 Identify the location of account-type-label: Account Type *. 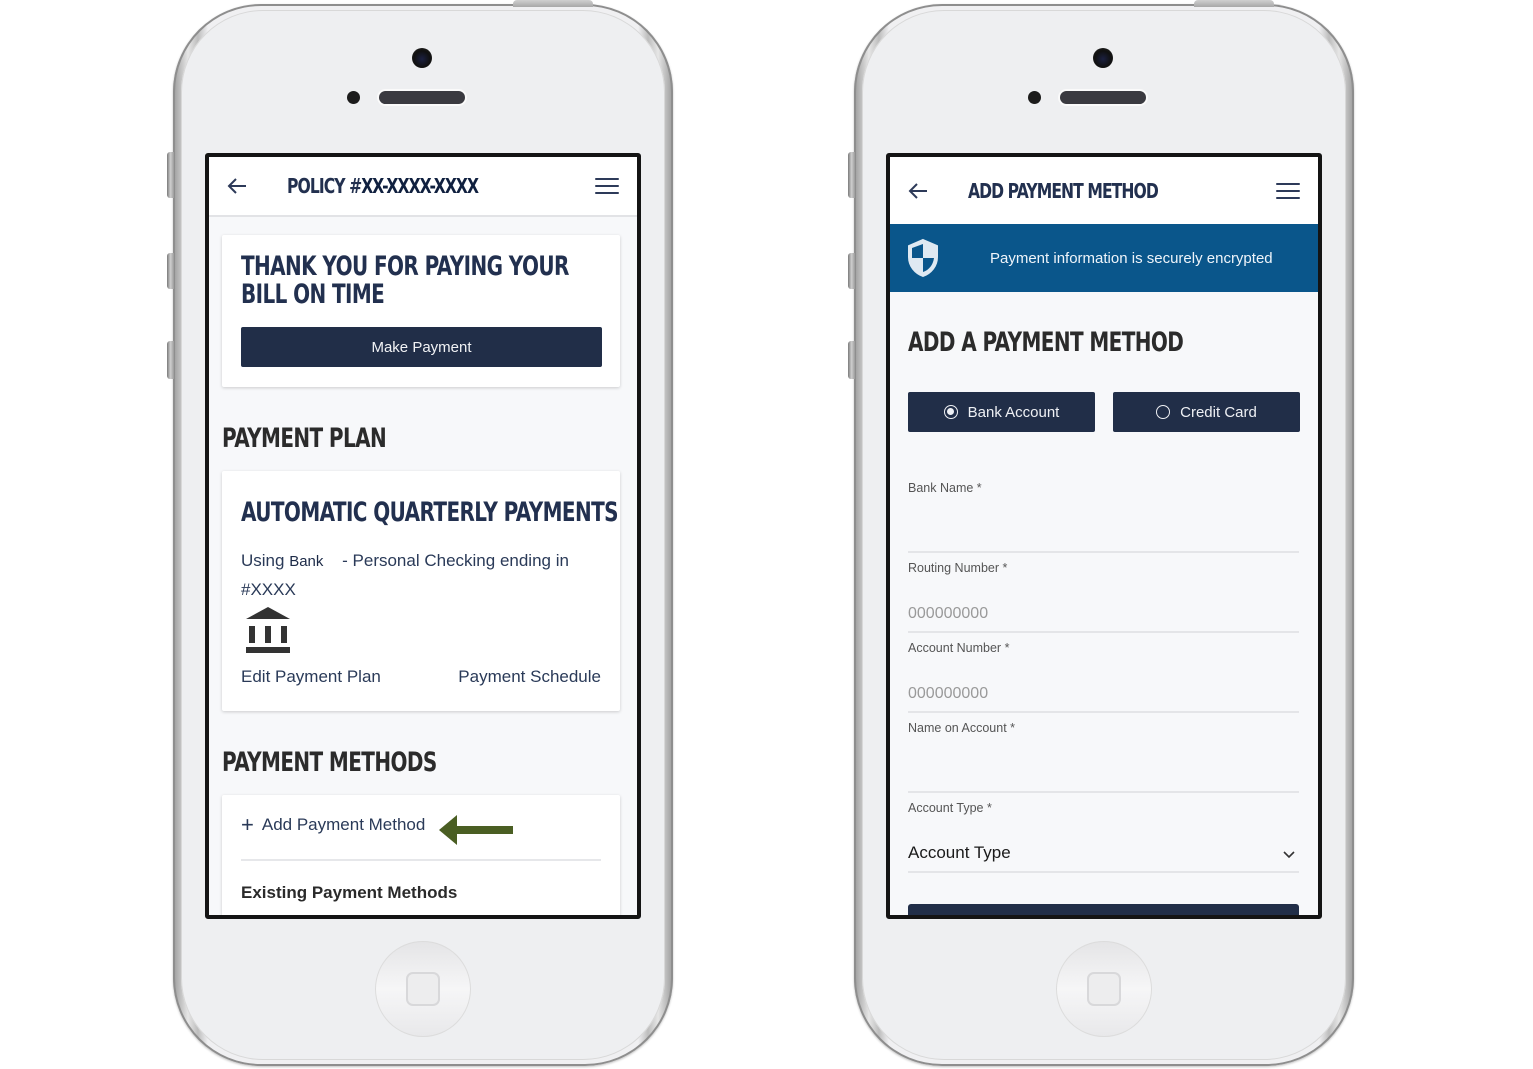
(950, 808).